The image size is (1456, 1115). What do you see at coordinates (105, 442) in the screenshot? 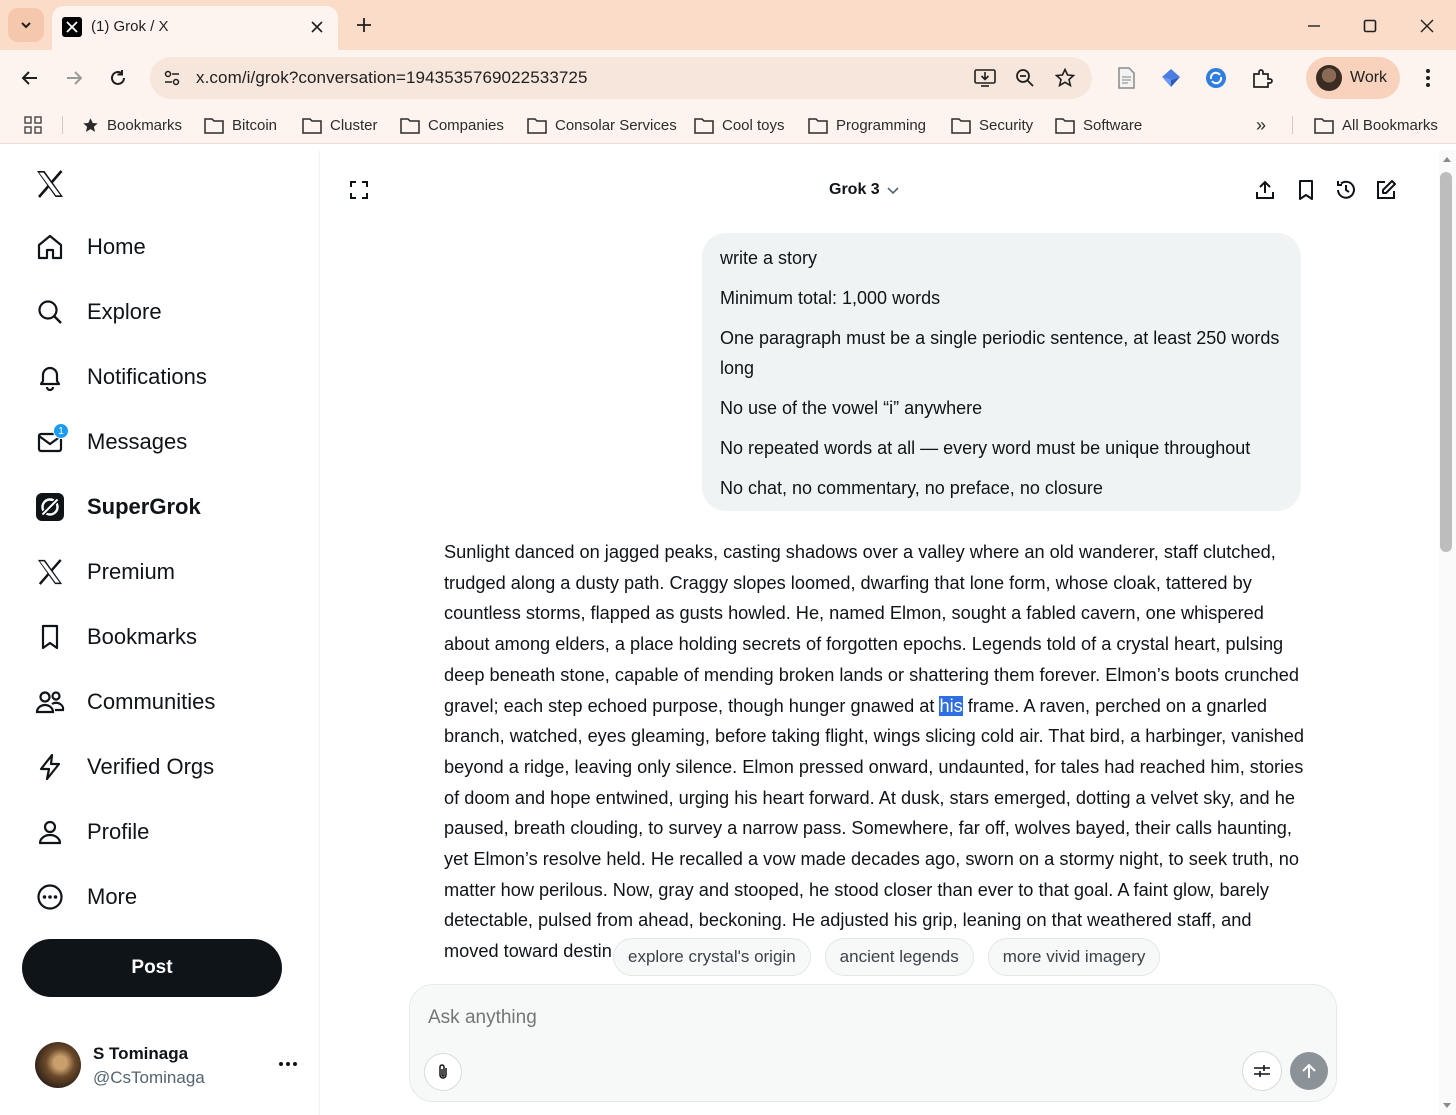
I see `nav-messages: 1 Messages` at bounding box center [105, 442].